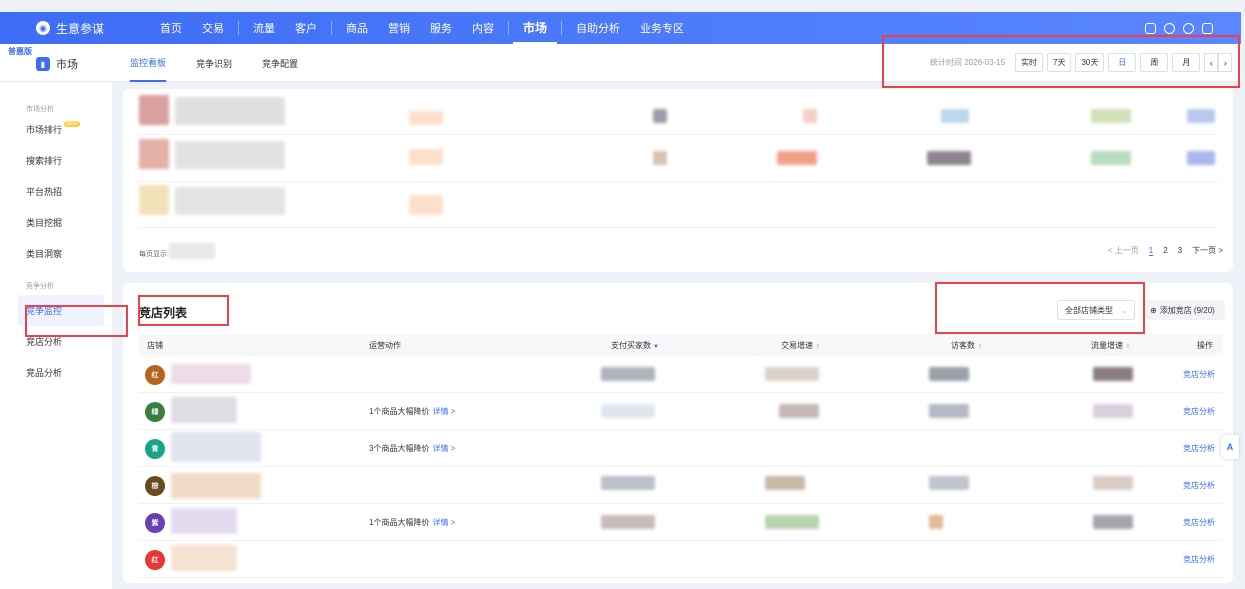 The height and width of the screenshot is (589, 1245). What do you see at coordinates (656, 347) in the screenshot?
I see `sort-icon: ▼` at bounding box center [656, 347].